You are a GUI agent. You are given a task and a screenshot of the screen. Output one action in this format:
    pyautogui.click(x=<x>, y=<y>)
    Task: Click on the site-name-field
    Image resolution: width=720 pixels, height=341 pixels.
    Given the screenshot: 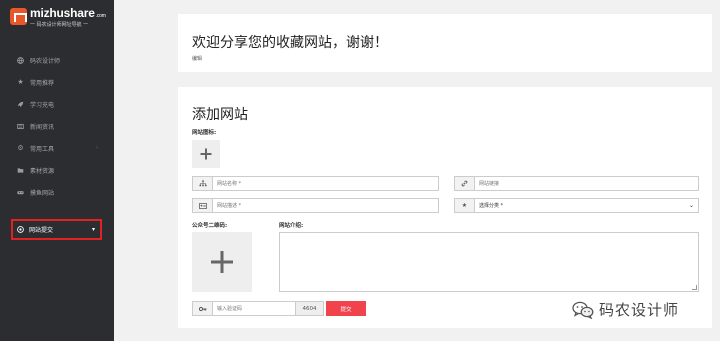 What is the action you would take?
    pyautogui.click(x=315, y=183)
    